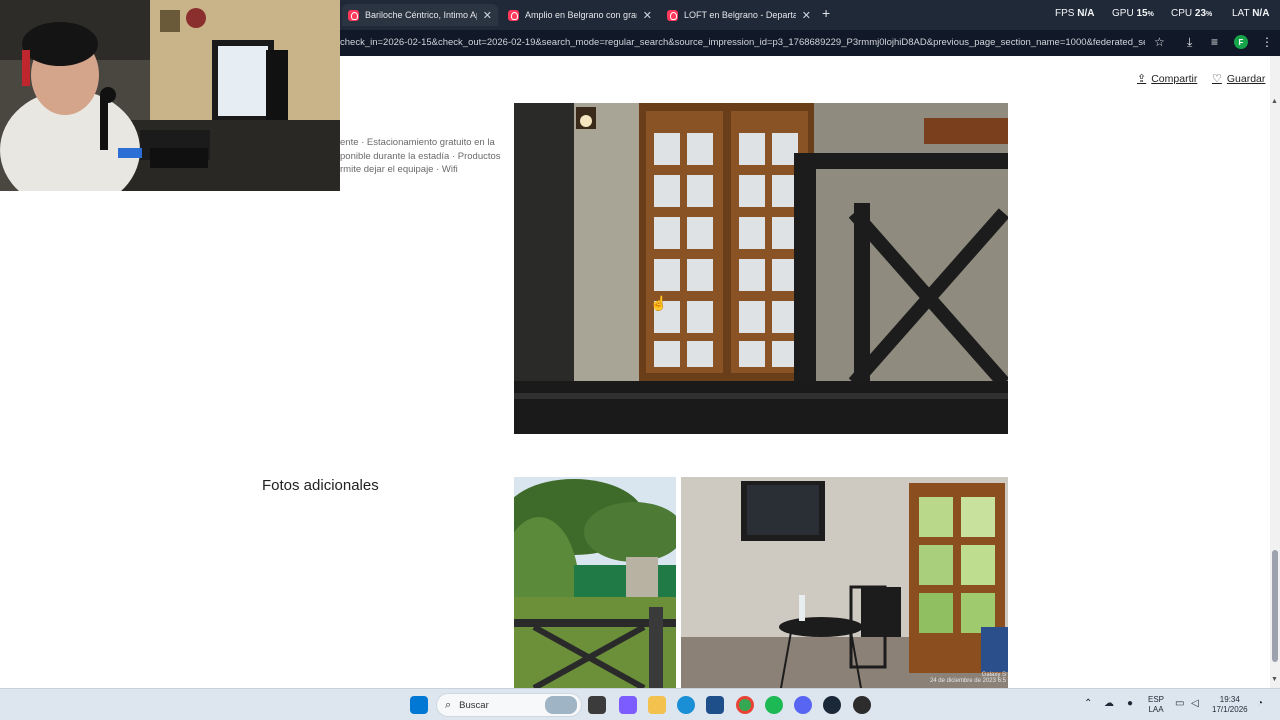 The width and height of the screenshot is (1280, 720). What do you see at coordinates (1275, 372) in the screenshot?
I see `page-scrollbar: ▲ ▼` at bounding box center [1275, 372].